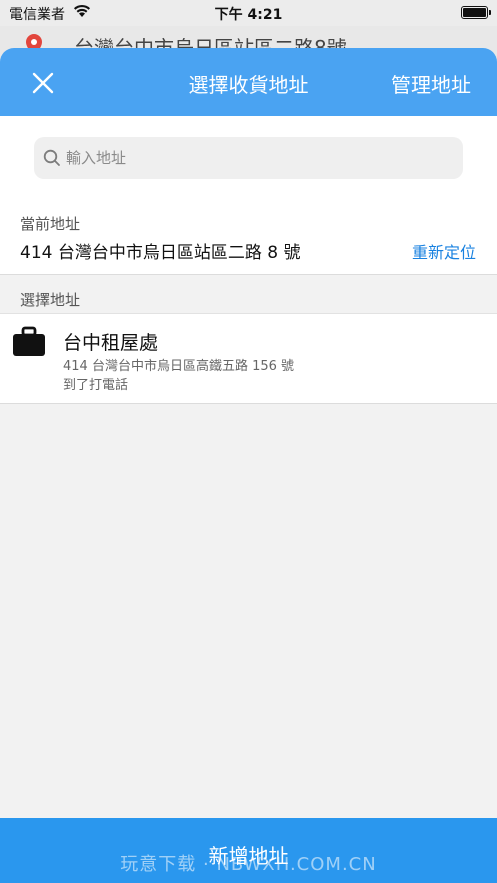 This screenshot has width=497, height=883. Describe the element at coordinates (248, 294) in the screenshot. I see `choose-address-header: 選擇地址` at that location.